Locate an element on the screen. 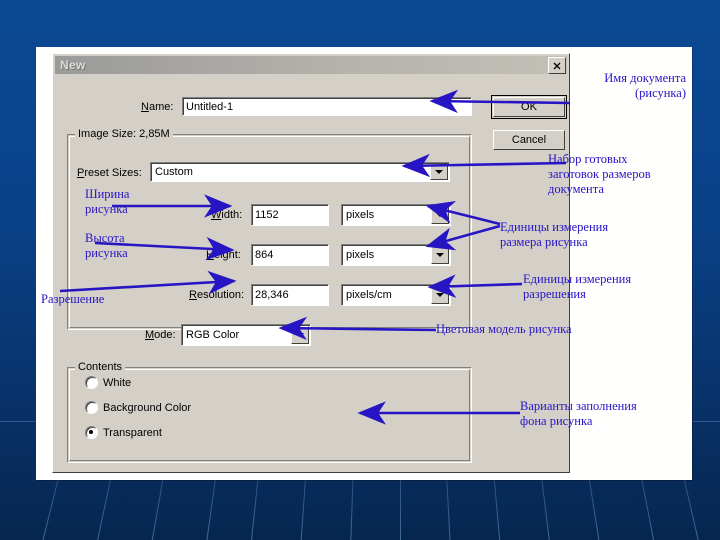 This screenshot has width=720, height=540. dialog-title-bar: New is located at coordinates (311, 65).